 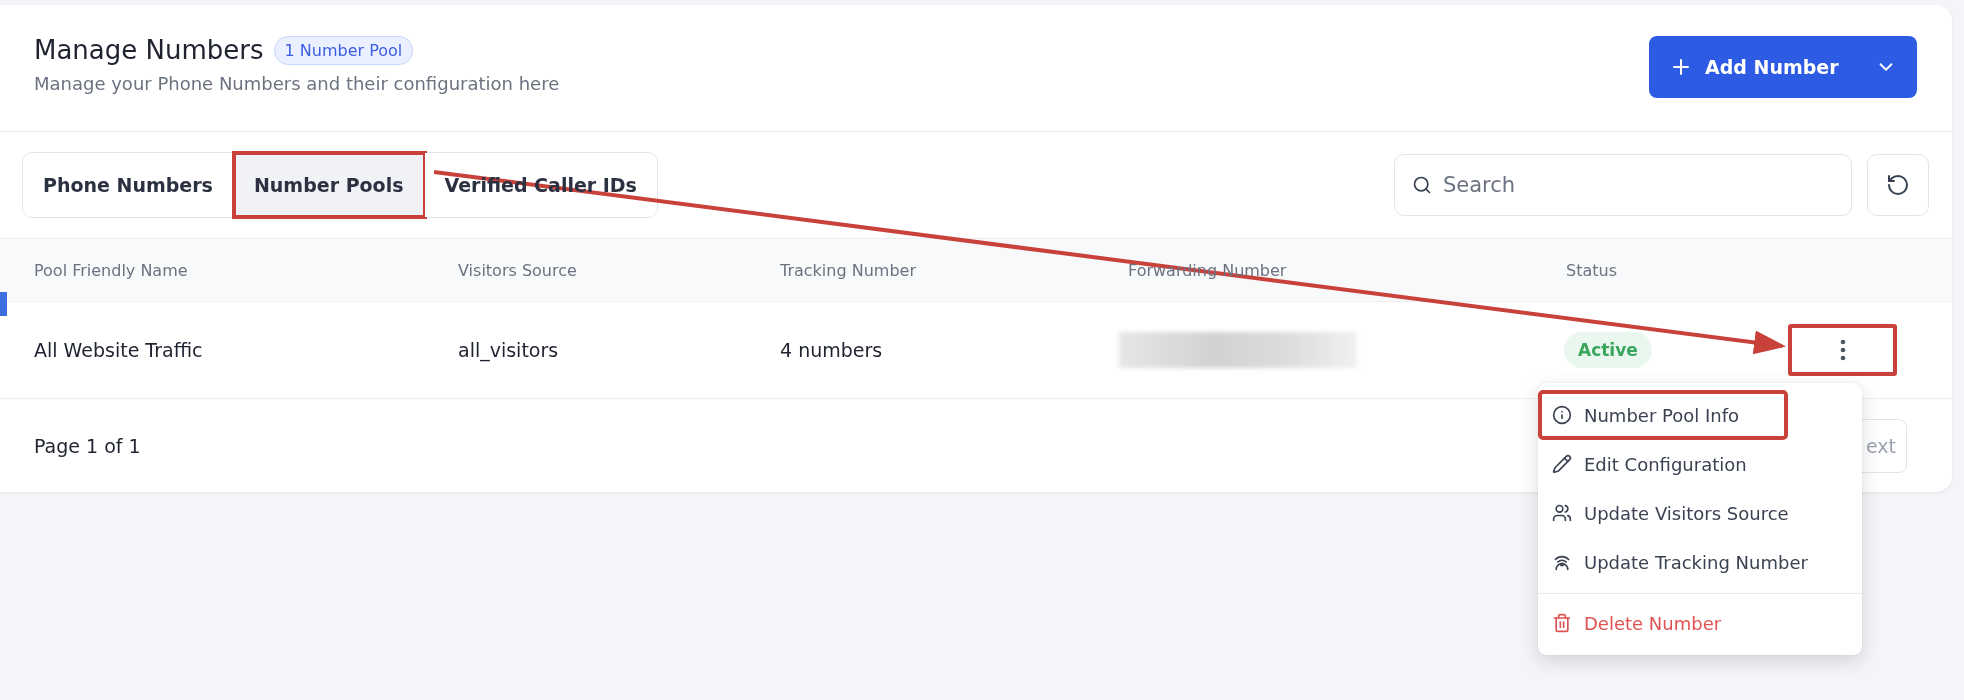 What do you see at coordinates (1562, 623) in the screenshot?
I see `trash-icon` at bounding box center [1562, 623].